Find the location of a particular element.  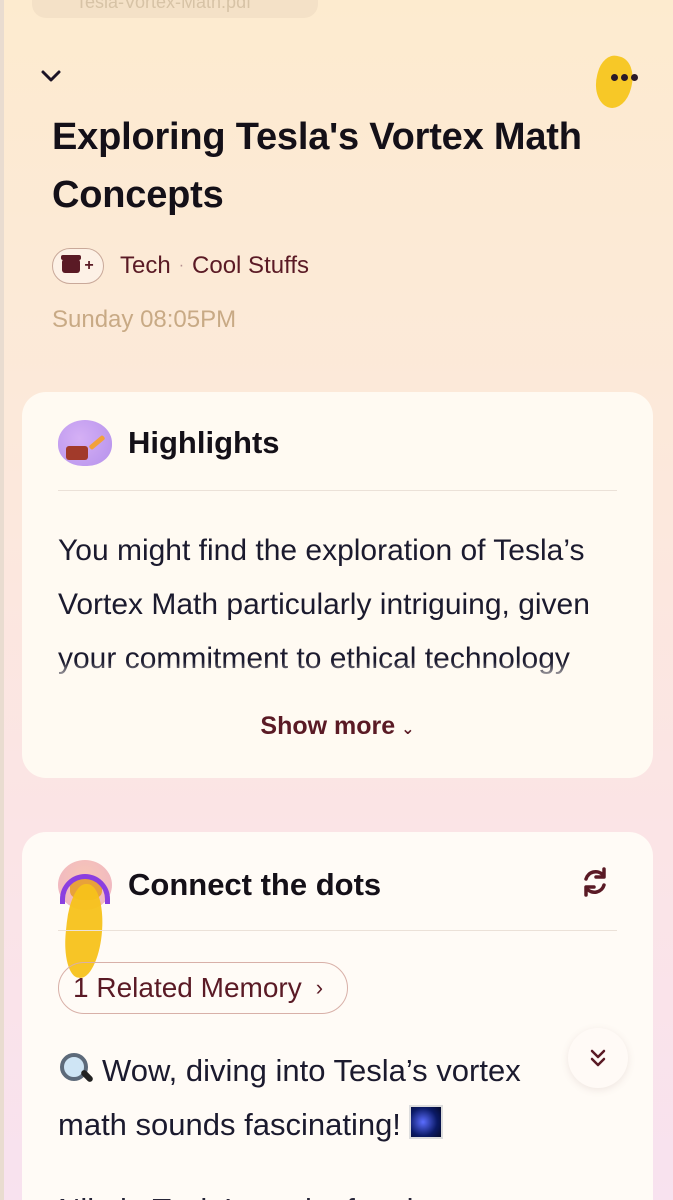

page-title: Exploring Tesla's Vortex Math Concepts is located at coordinates (317, 166).